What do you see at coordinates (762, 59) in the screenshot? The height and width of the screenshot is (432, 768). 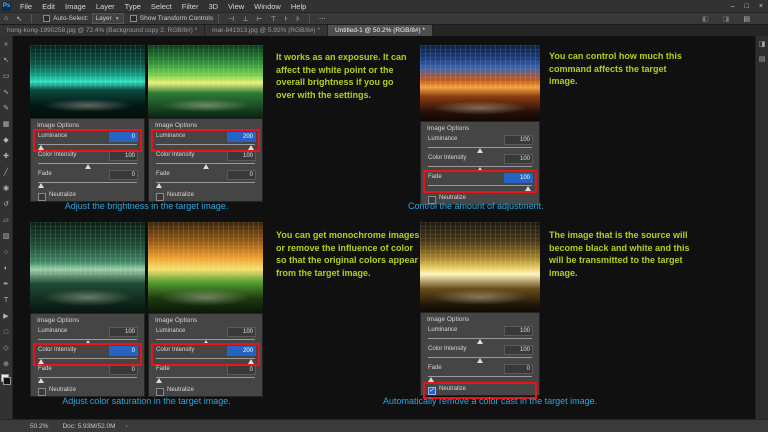 I see `collapsed-panel-icon: ▤` at bounding box center [762, 59].